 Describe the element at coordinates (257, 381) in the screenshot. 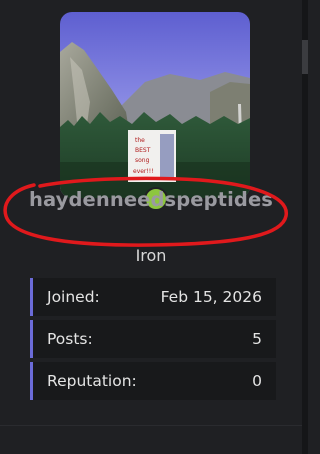

I see `stat-value-reputation: 0` at that location.